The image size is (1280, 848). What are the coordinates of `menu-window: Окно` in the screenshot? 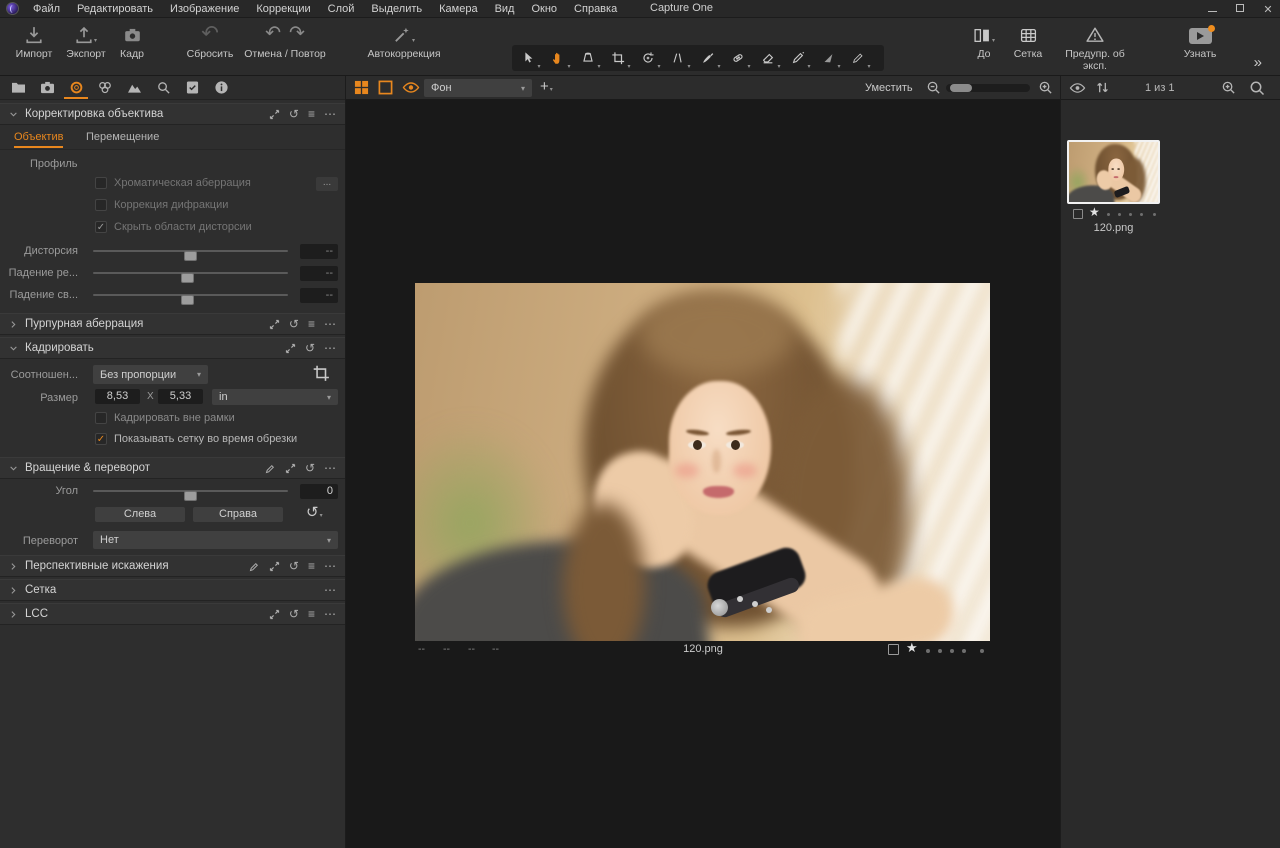 It's located at (544, 9).